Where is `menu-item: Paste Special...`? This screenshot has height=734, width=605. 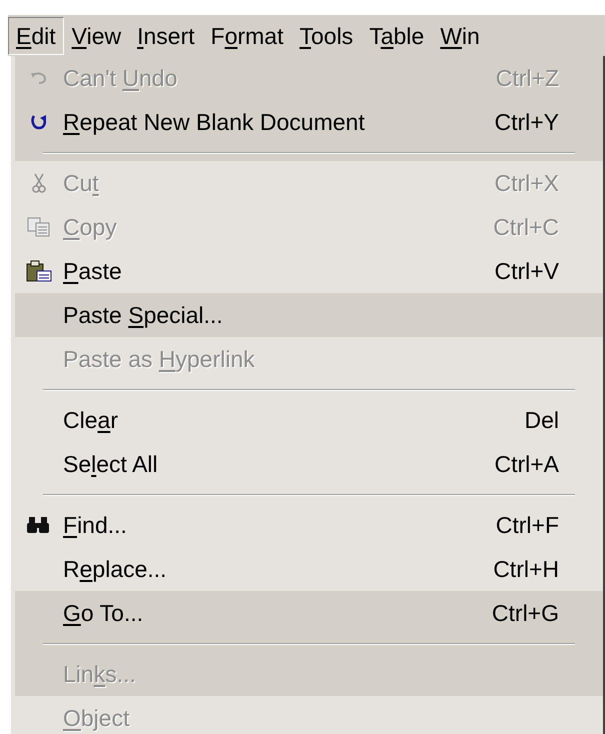 menu-item: Paste Special... is located at coordinates (309, 315).